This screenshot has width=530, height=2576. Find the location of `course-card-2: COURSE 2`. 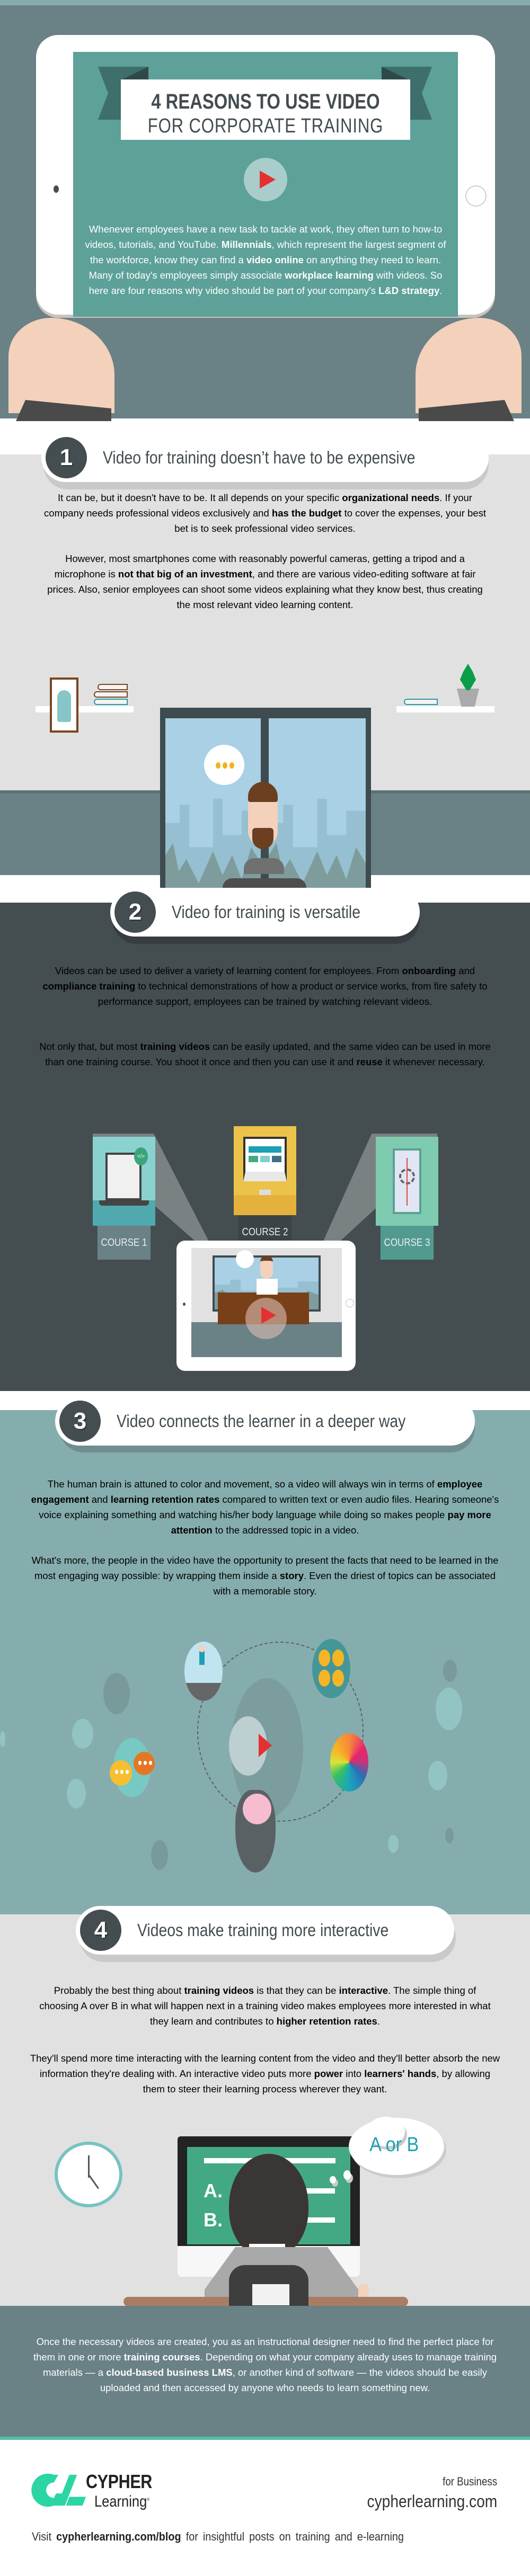

course-card-2: COURSE 2 is located at coordinates (265, 1187).